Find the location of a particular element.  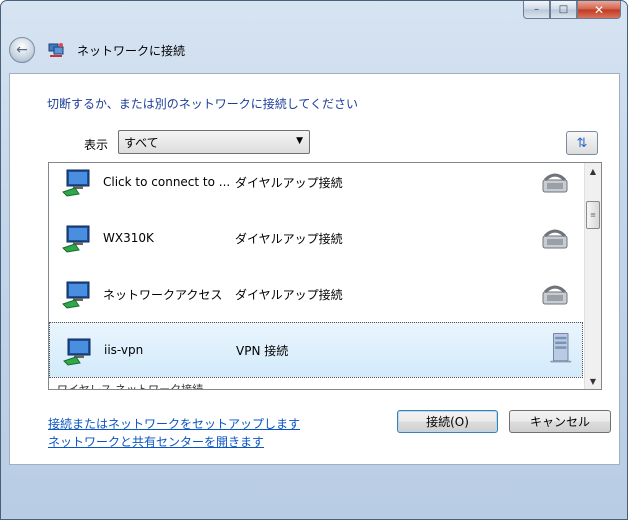

show-selected-value: すべて is located at coordinates (141, 142).